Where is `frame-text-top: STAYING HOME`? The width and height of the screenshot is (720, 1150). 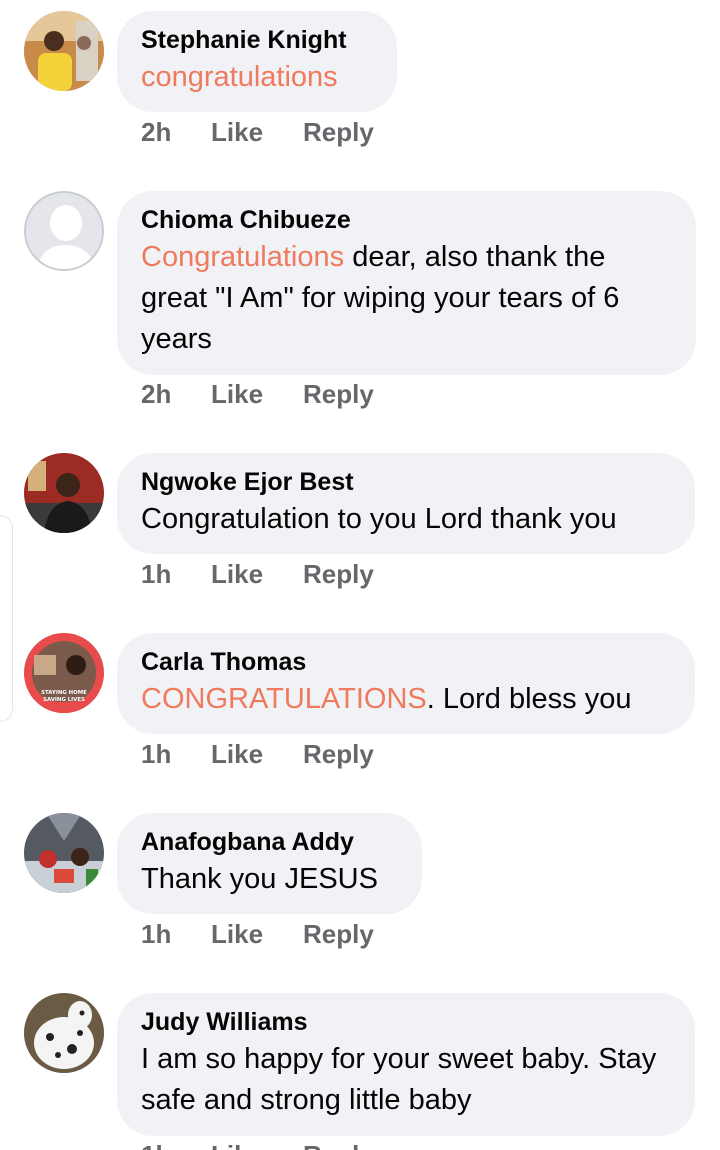 frame-text-top: STAYING HOME is located at coordinates (64, 693).